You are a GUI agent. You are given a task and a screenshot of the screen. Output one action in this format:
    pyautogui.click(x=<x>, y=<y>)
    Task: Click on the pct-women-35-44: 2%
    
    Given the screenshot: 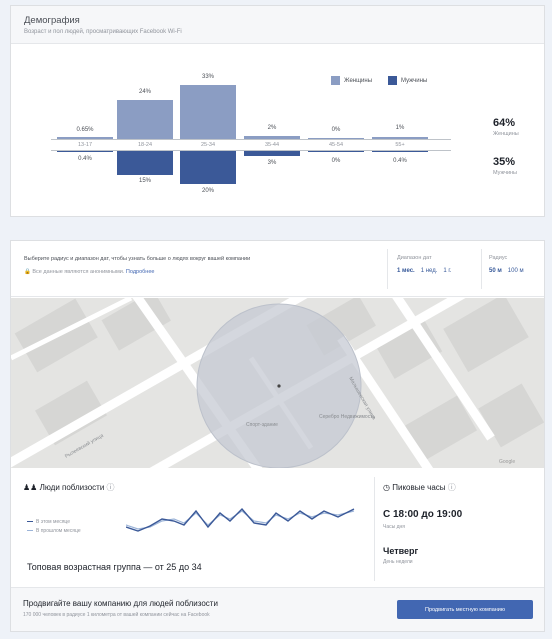 What is the action you would take?
    pyautogui.click(x=272, y=128)
    